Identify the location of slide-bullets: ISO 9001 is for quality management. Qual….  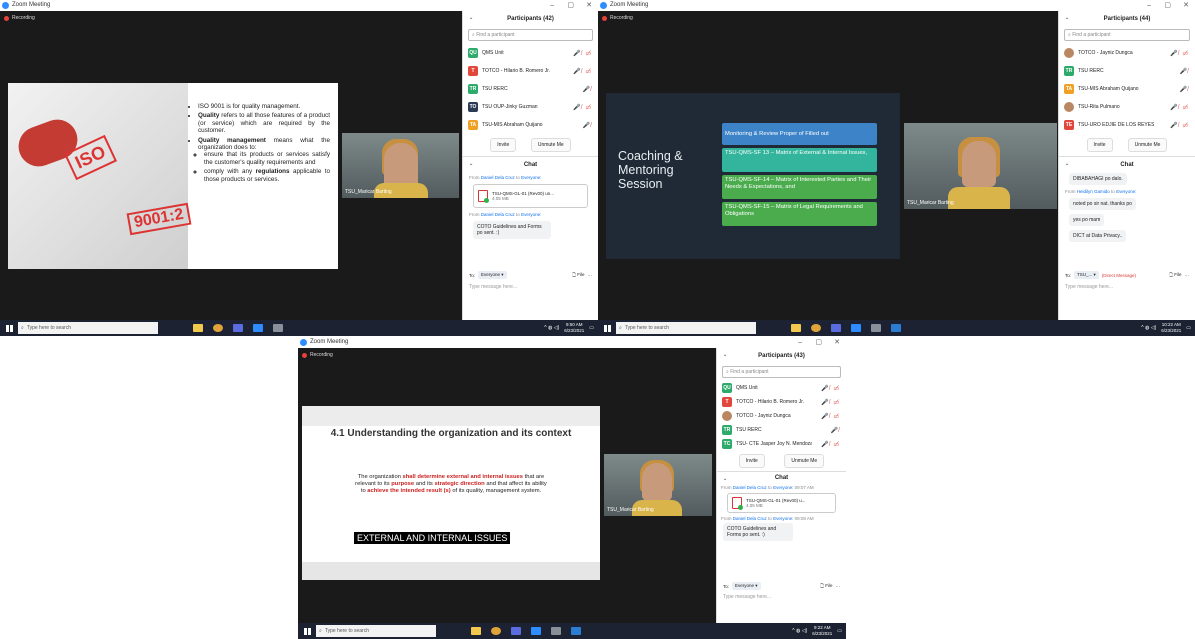
(261, 144).